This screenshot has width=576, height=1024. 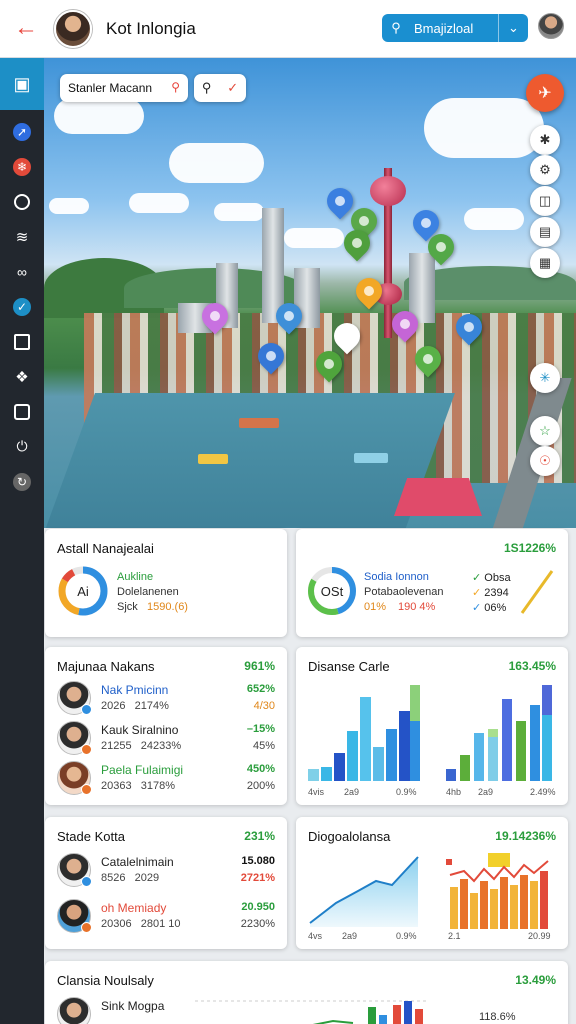 What do you see at coordinates (22, 131) in the screenshot?
I see `sidebar-item-compass: ➚` at bounding box center [22, 131].